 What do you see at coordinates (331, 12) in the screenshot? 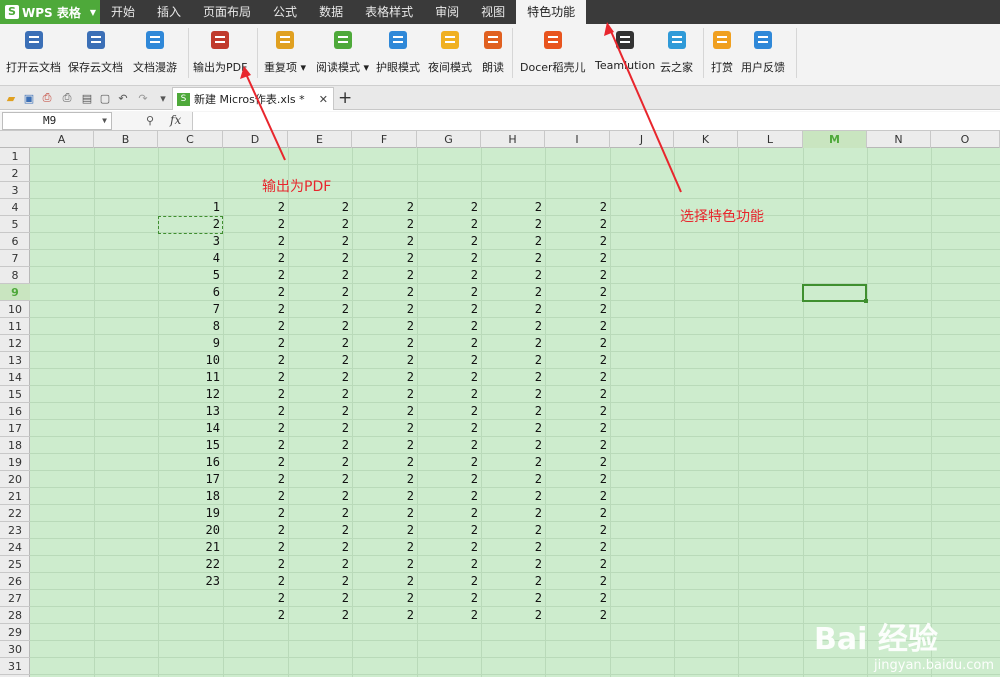
I see `menu-tab: 数据` at bounding box center [331, 12].